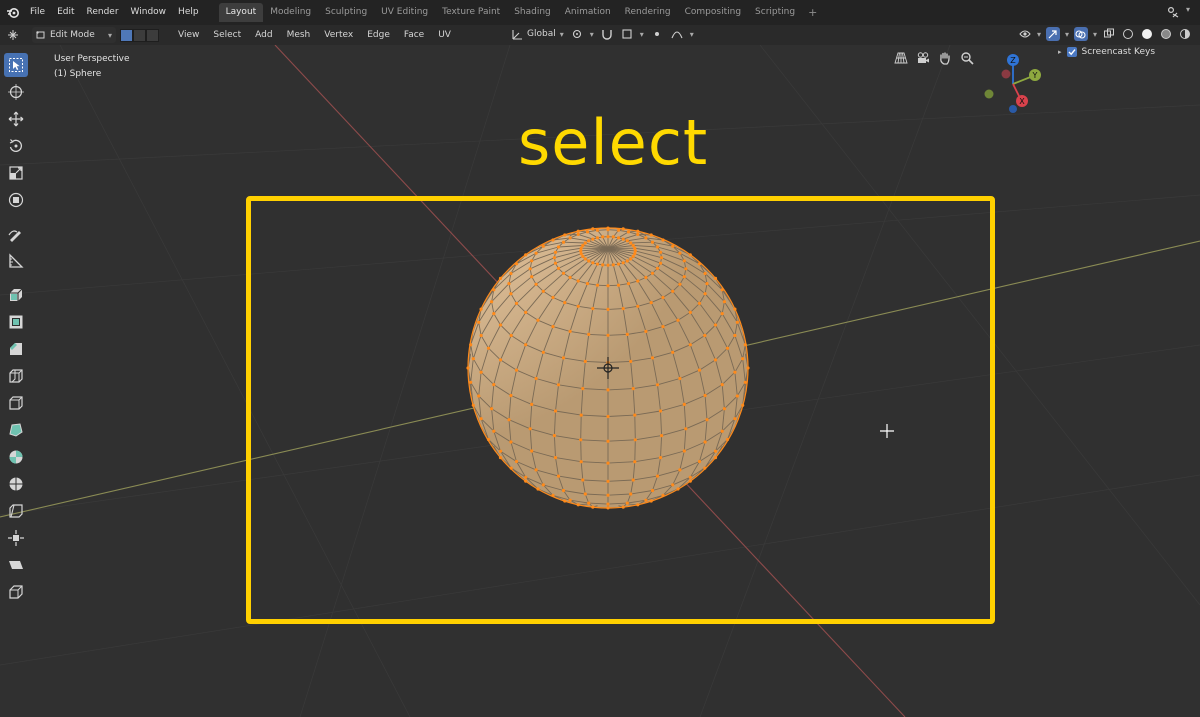  What do you see at coordinates (444, 35) in the screenshot?
I see `menu-uv: UV` at bounding box center [444, 35].